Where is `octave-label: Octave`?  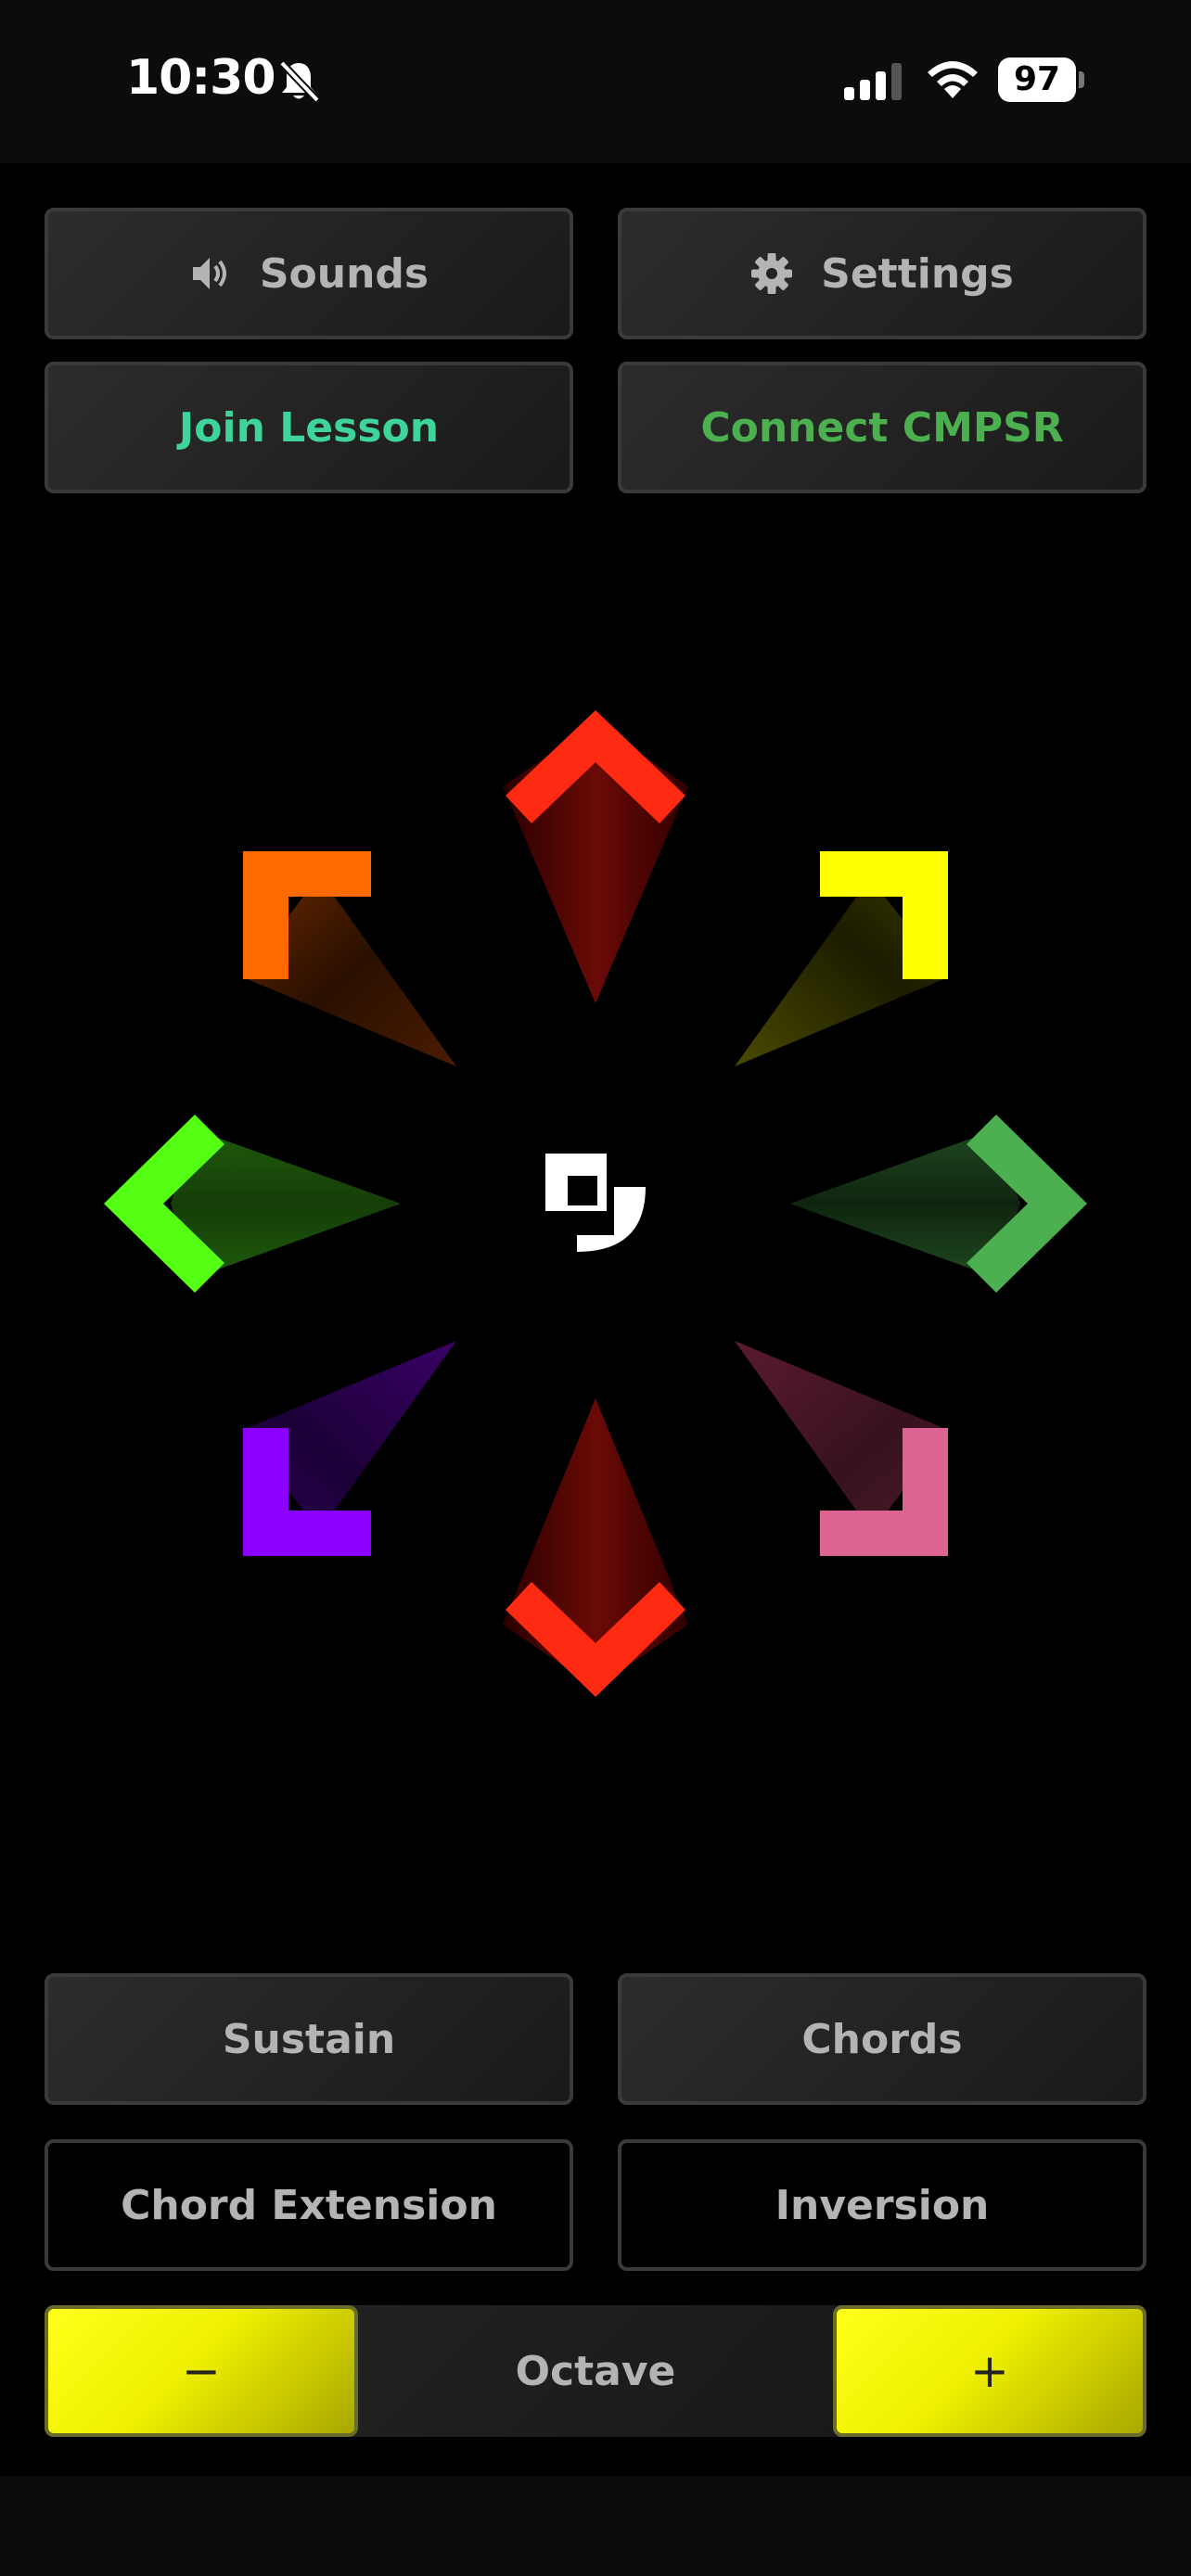
octave-label: Octave is located at coordinates (595, 2371).